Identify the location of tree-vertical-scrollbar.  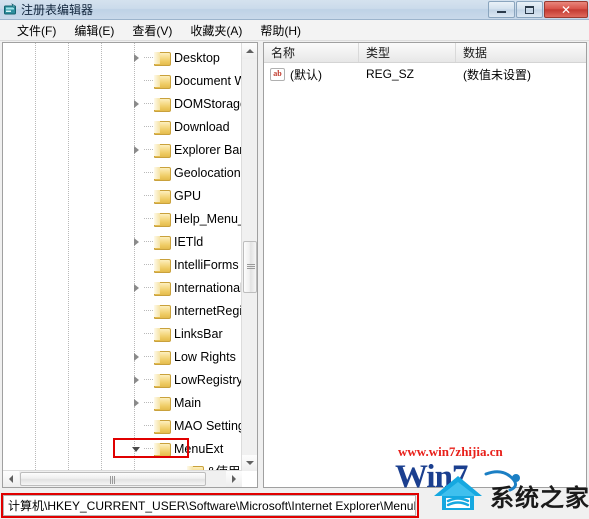
(249, 257).